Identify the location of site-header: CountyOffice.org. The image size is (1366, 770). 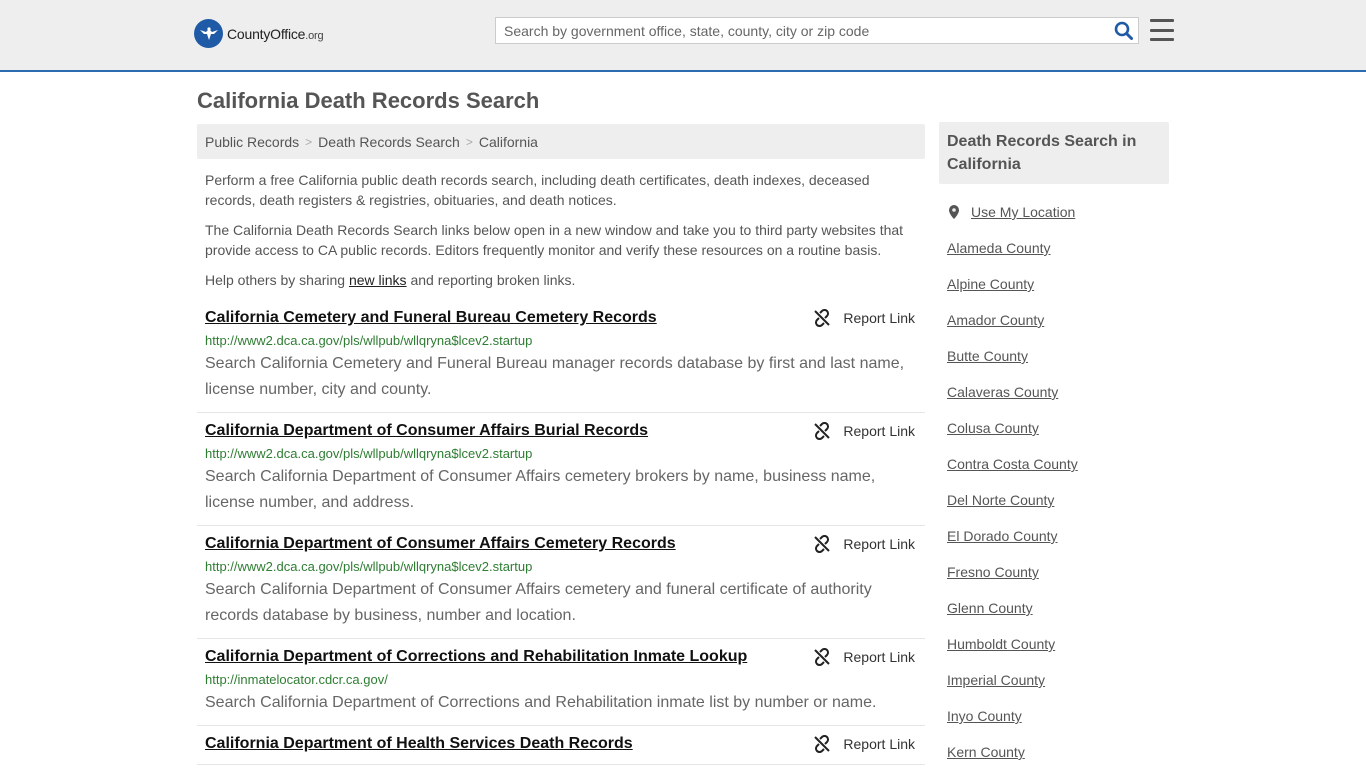
(683, 36).